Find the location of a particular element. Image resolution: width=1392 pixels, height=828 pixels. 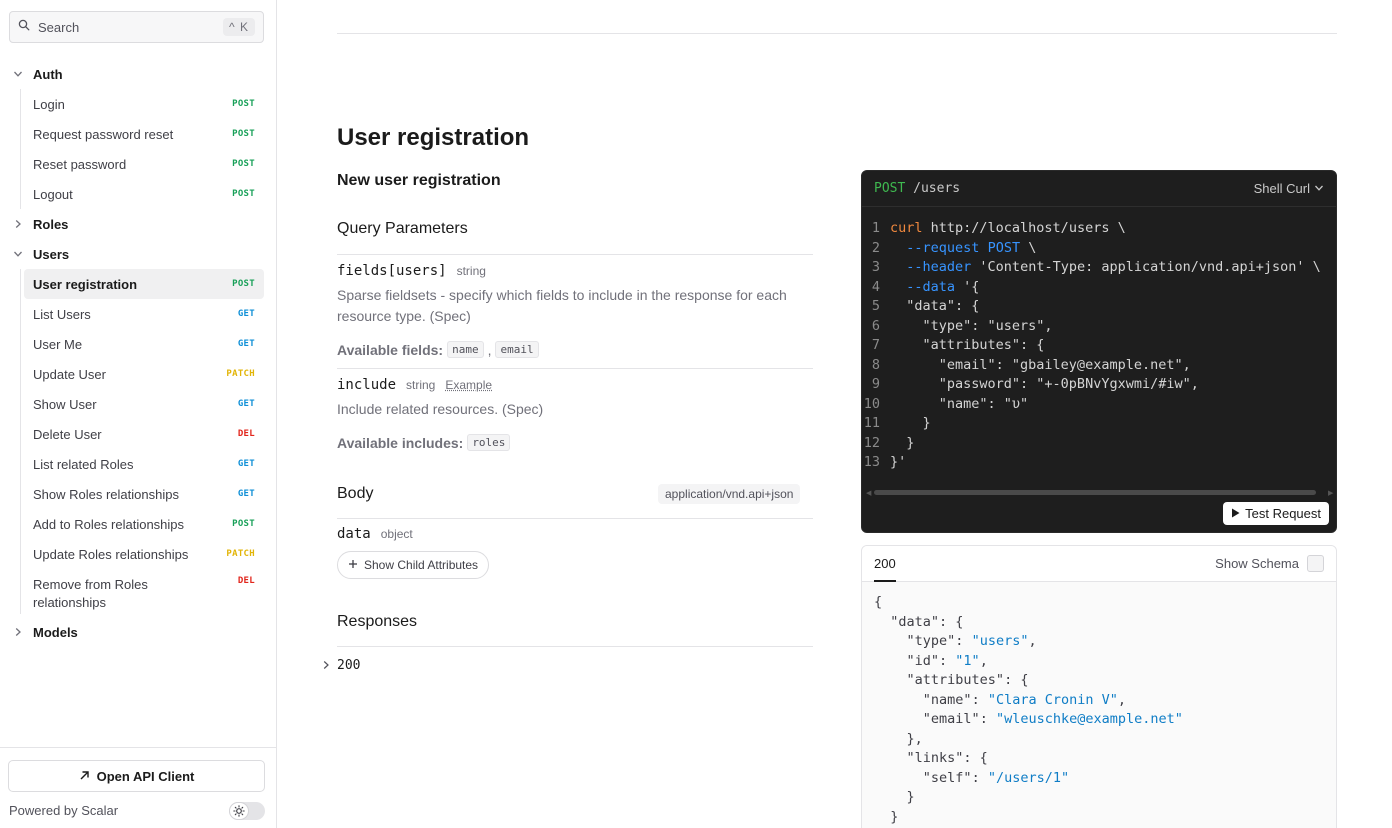

response-example-header: 200 Show Schema is located at coordinates (1099, 564).